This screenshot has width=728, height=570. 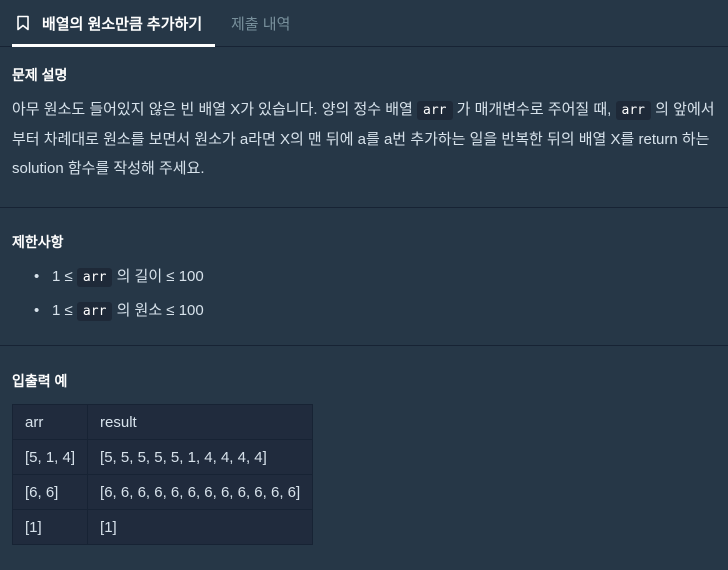 What do you see at coordinates (375, 277) in the screenshot?
I see `constraint-item: 1 ≤ arr 의 길이 ≤ 100` at bounding box center [375, 277].